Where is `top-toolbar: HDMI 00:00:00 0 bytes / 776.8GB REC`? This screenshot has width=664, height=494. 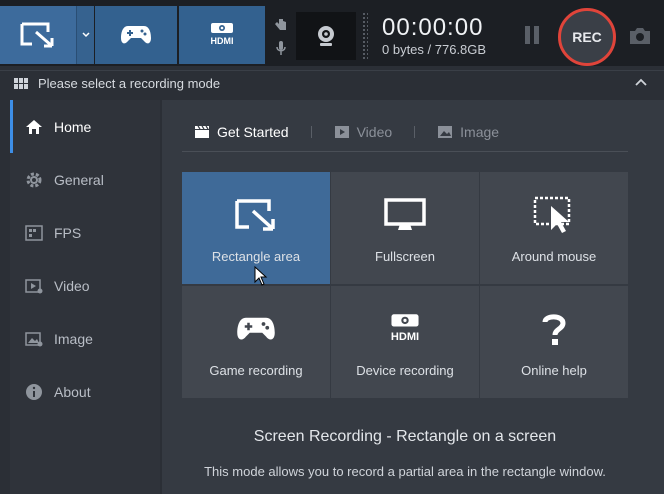 top-toolbar: HDMI 00:00:00 0 bytes / 776.8GB REC is located at coordinates (332, 33).